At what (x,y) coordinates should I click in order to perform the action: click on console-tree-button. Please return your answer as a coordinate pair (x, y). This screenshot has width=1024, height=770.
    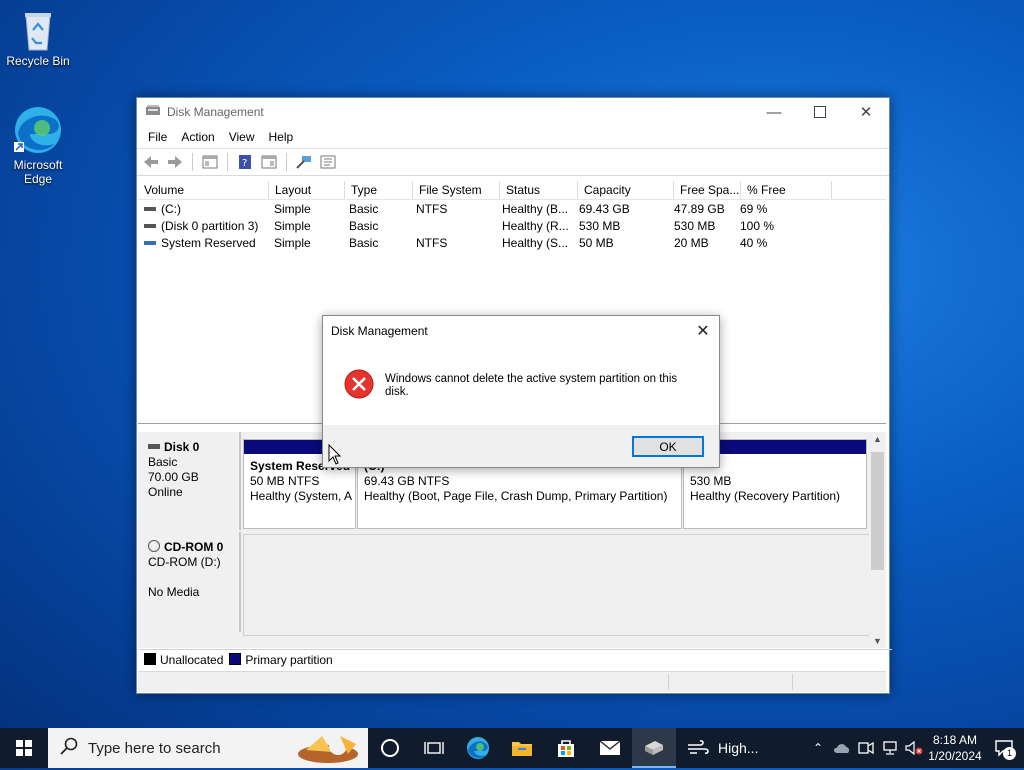
    Looking at the image, I should click on (210, 162).